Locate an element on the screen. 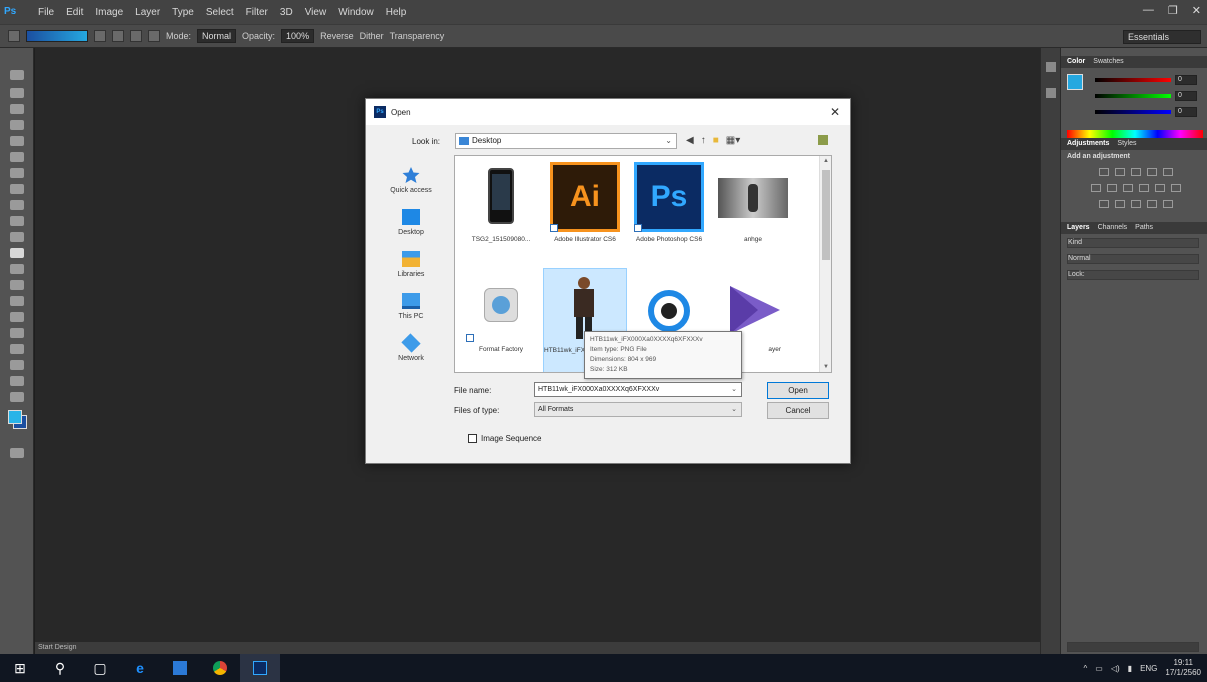 This screenshot has height=682, width=1207. place-quick-access: Quick access is located at coordinates (411, 180).